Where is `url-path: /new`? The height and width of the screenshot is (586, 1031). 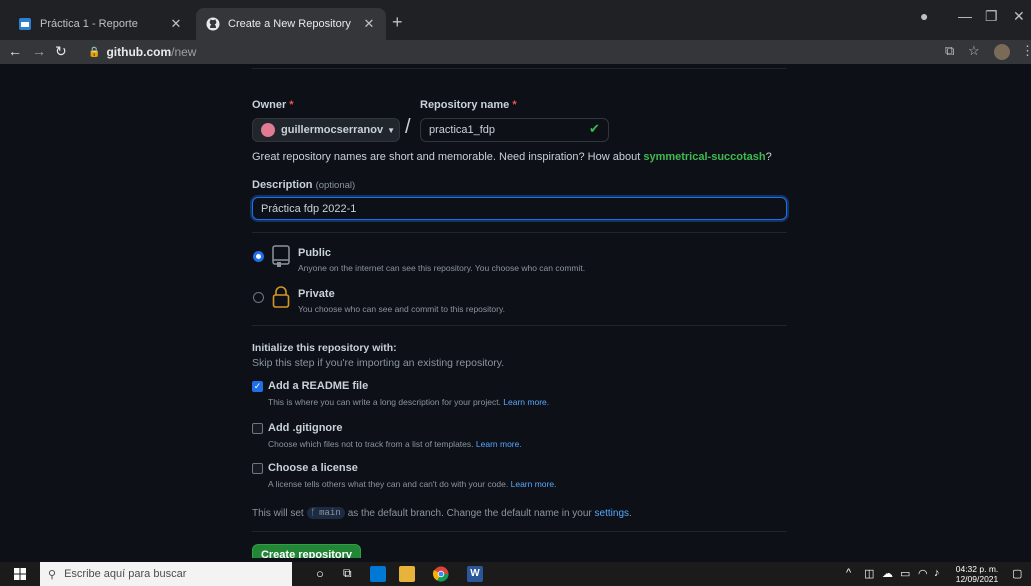 url-path: /new is located at coordinates (184, 52).